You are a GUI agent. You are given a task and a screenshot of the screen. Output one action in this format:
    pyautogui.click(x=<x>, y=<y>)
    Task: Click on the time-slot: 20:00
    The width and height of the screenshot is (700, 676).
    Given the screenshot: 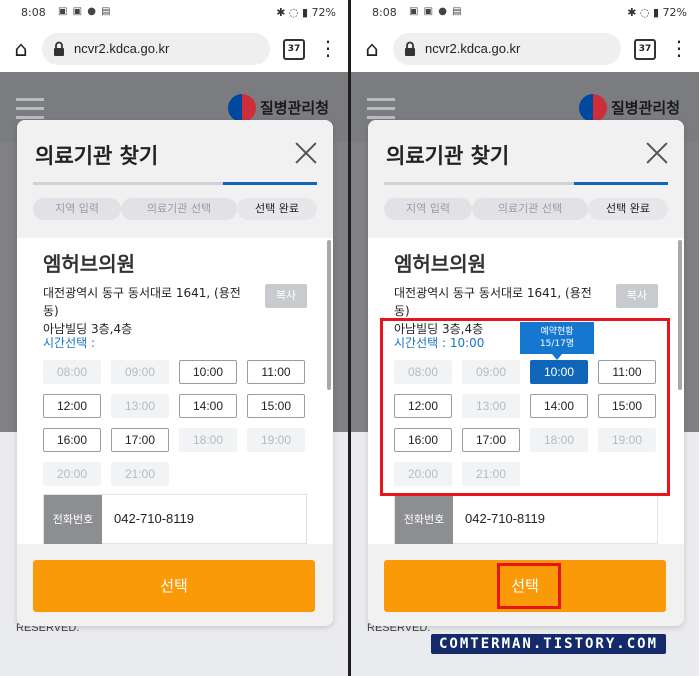 What is the action you would take?
    pyautogui.click(x=72, y=474)
    